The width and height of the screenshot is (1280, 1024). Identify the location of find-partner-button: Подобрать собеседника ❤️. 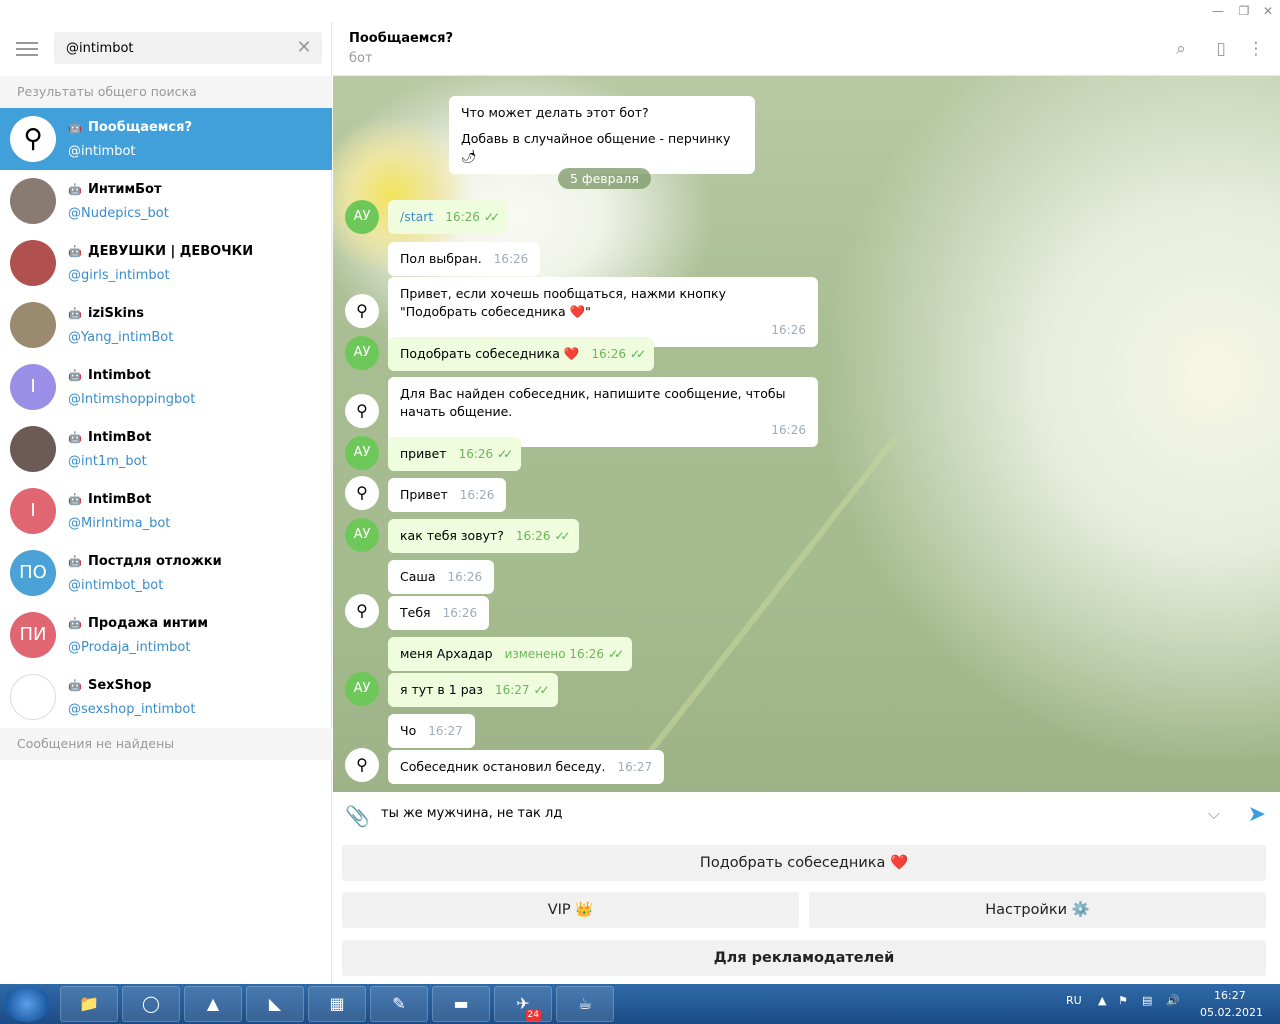
(804, 863).